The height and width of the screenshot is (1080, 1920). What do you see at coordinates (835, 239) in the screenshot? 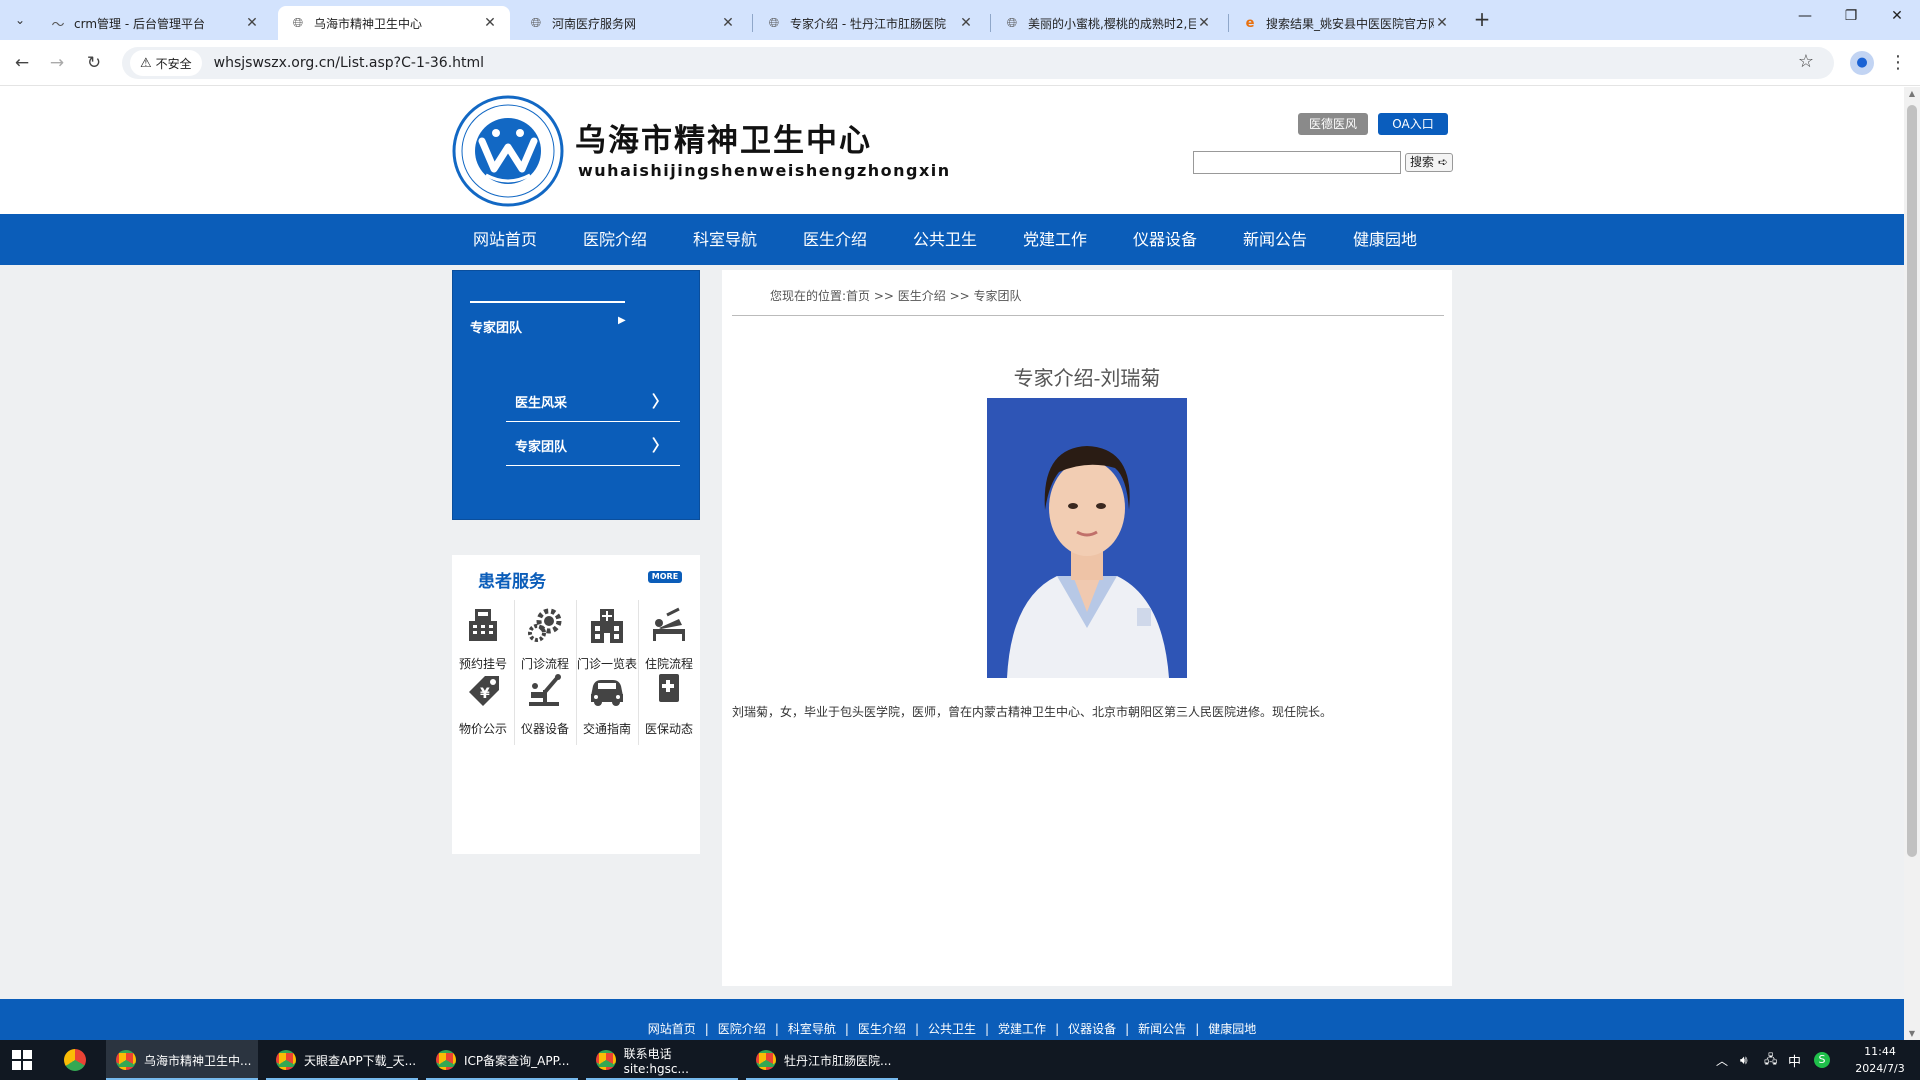
I see `nav-doctors: 医生介绍` at bounding box center [835, 239].